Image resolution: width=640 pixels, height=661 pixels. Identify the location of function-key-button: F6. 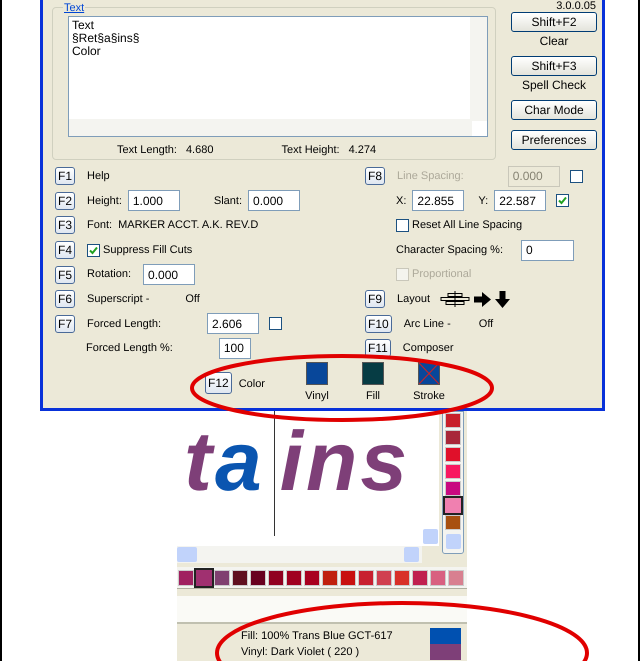
(65, 299).